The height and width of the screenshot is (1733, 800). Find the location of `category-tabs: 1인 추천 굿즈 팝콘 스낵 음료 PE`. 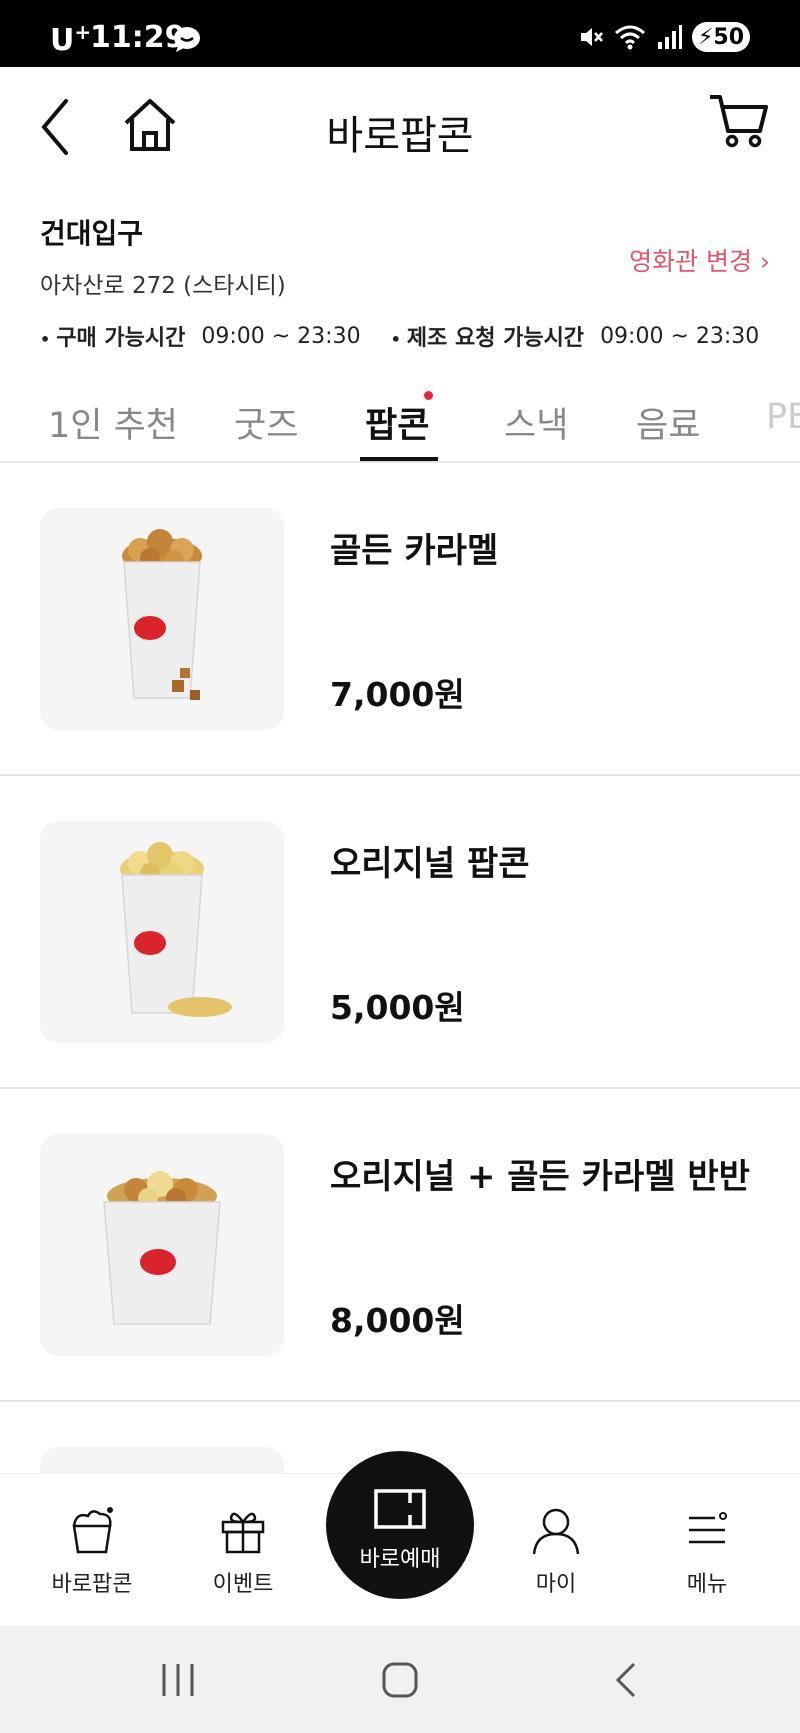

category-tabs: 1인 추천 굿즈 팝콘 스낵 음료 PE is located at coordinates (400, 424).